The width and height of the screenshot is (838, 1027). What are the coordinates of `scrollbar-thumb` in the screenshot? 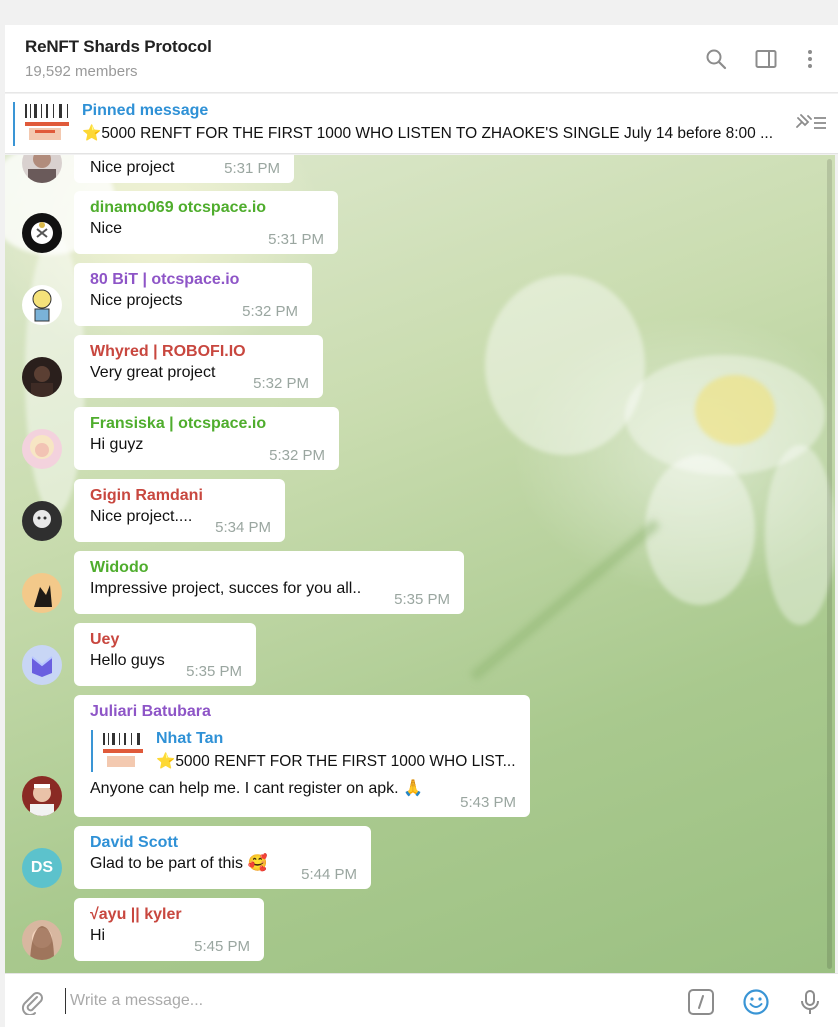 It's located at (829, 564).